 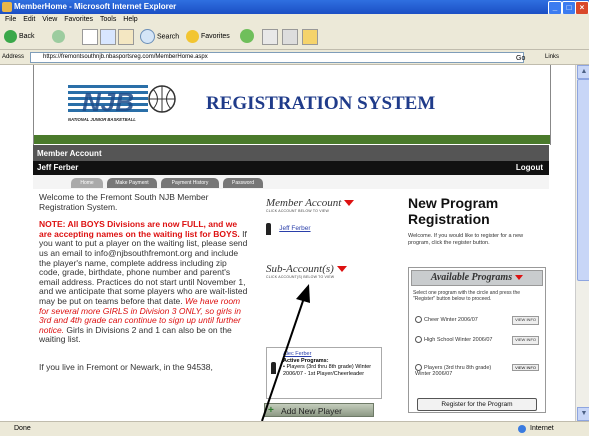 What do you see at coordinates (555, 8) in the screenshot?
I see `minimize-button: _` at bounding box center [555, 8].